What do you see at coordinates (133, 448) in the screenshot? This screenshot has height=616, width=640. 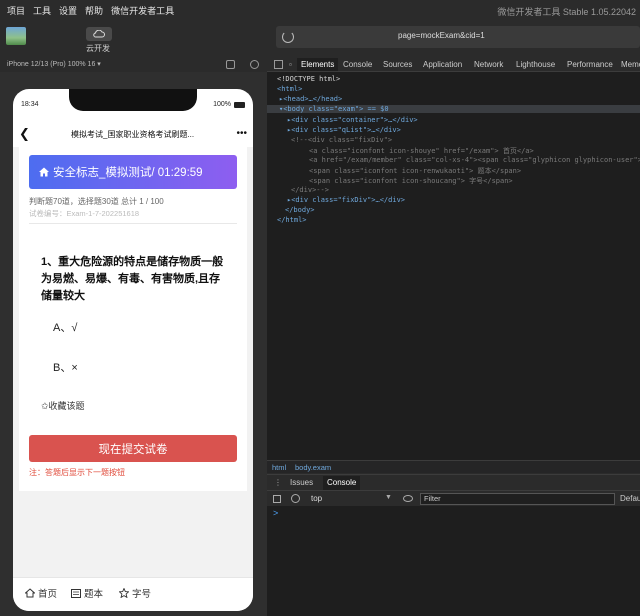 I see `submit-exam-button: 现在提交试卷` at bounding box center [133, 448].